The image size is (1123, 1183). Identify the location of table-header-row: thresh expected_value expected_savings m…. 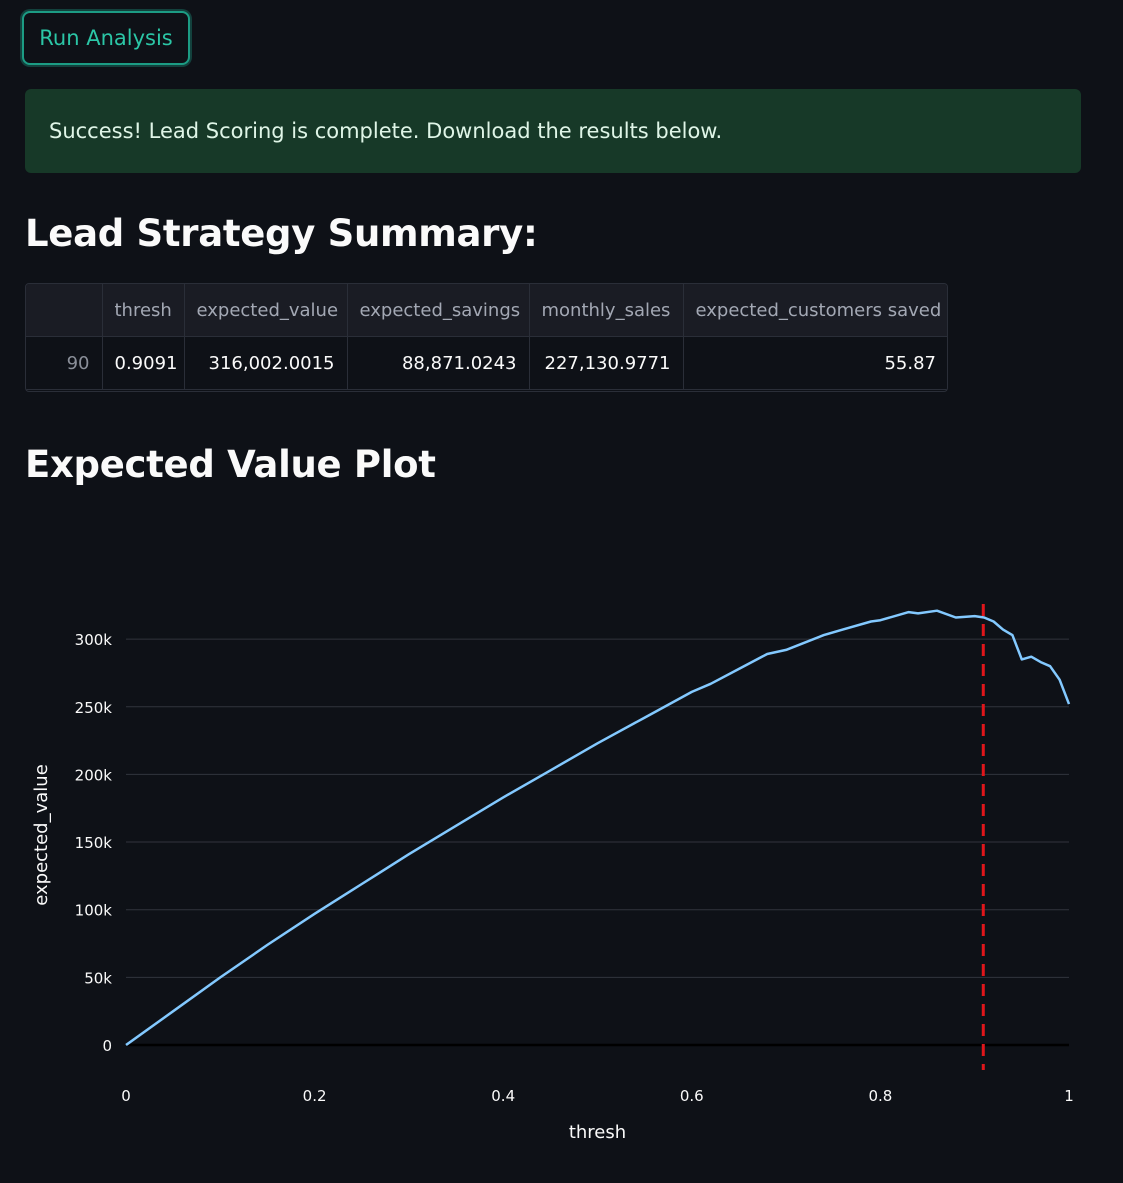
(486, 310).